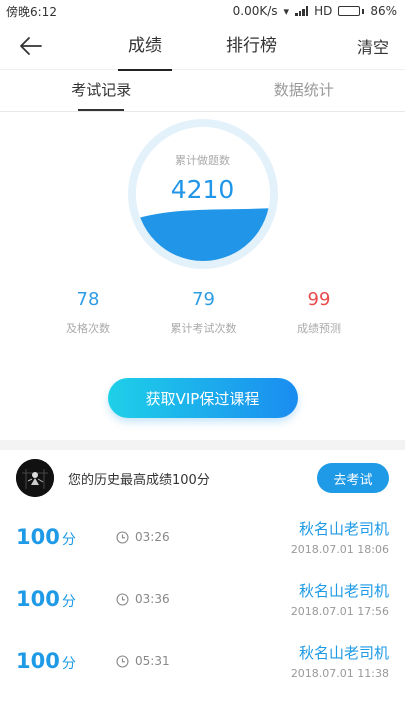  Describe the element at coordinates (304, 90) in the screenshot. I see `subtab-data-statistics: 数据统计` at that location.